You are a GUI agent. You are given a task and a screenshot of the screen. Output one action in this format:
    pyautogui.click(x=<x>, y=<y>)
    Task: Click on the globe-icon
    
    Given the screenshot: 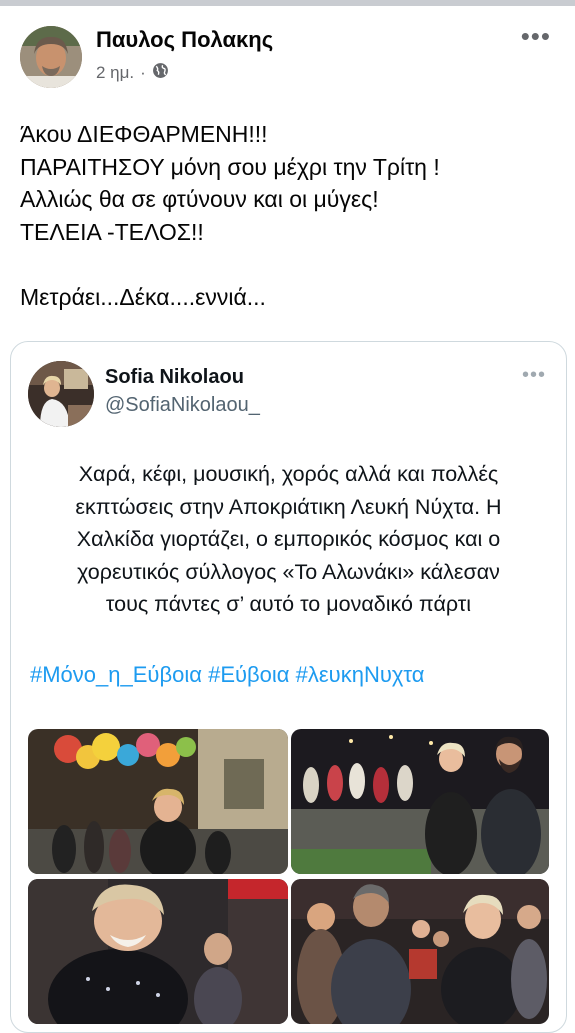 What is the action you would take?
    pyautogui.click(x=160, y=73)
    